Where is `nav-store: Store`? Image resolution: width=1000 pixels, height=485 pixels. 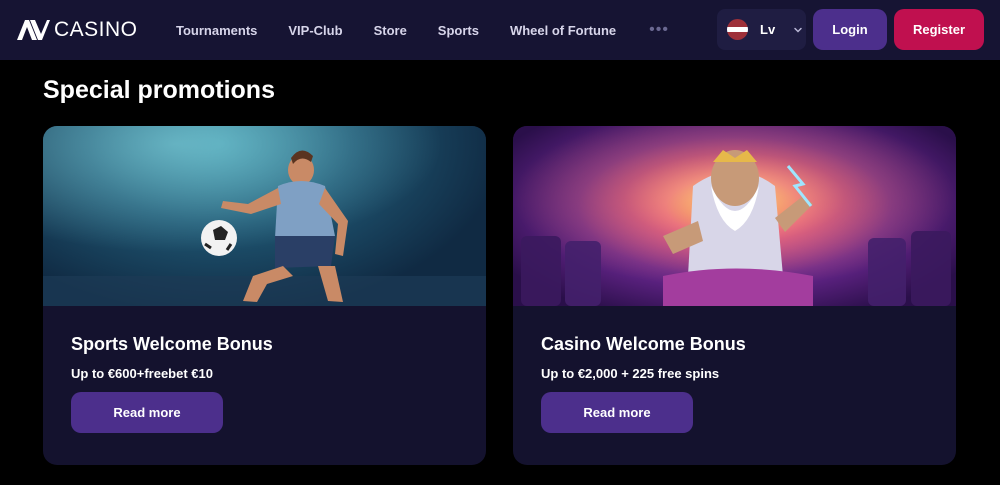
nav-store: Store is located at coordinates (390, 30).